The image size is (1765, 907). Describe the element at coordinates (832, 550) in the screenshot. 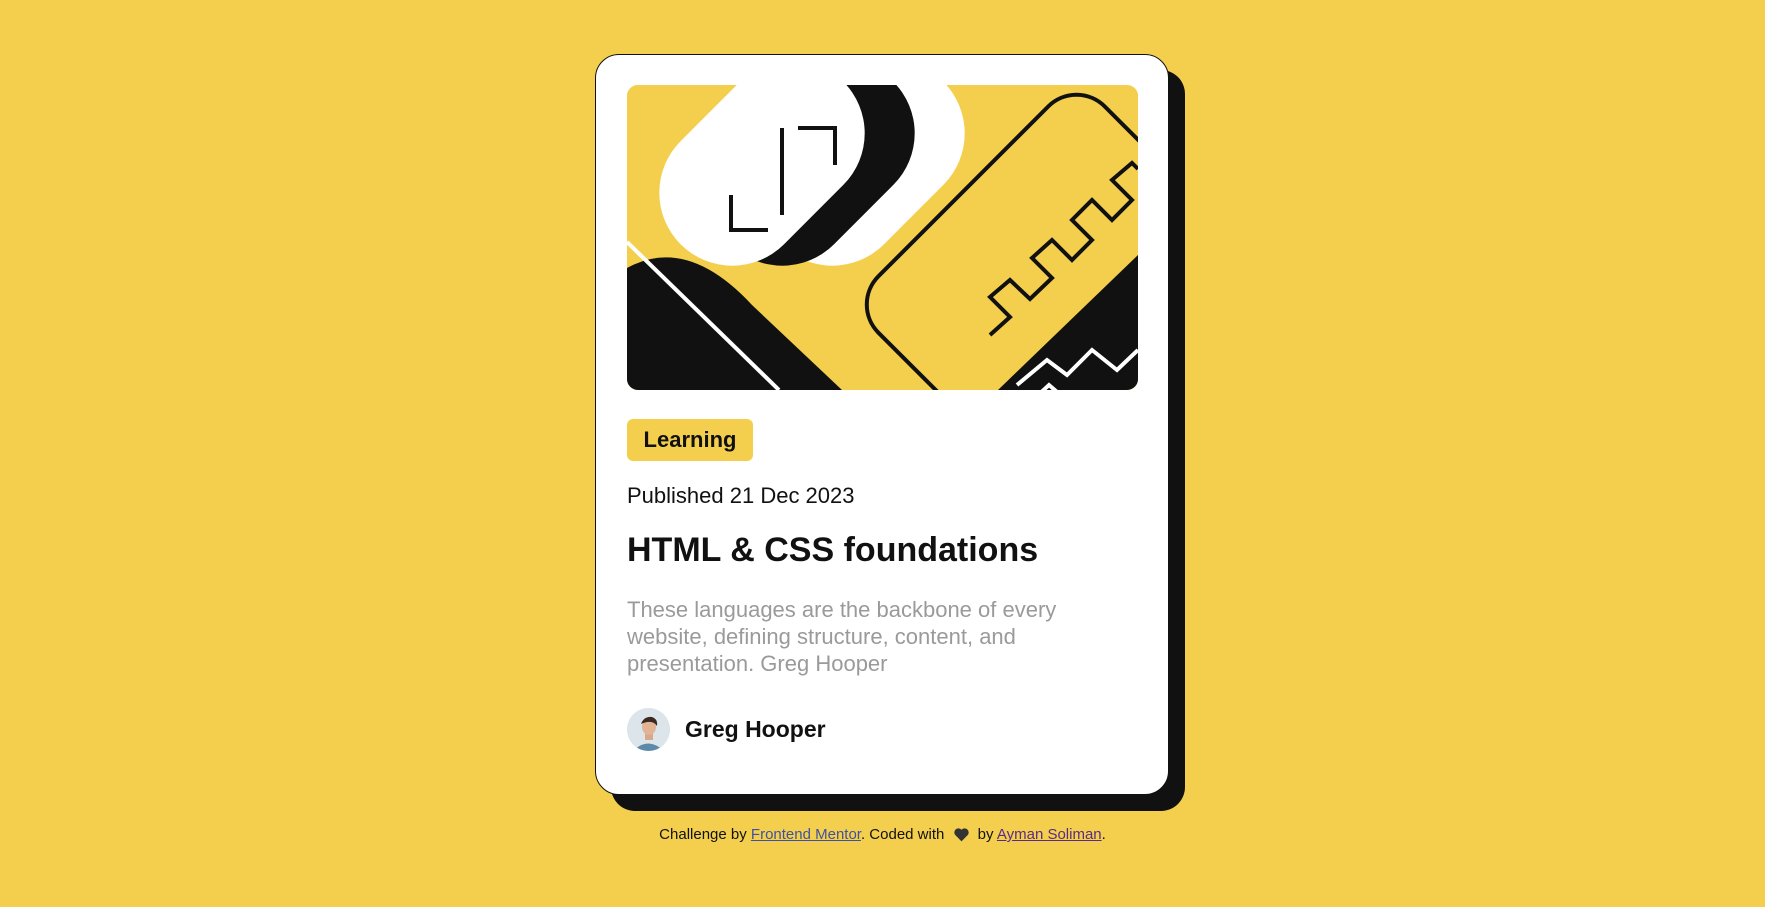

I see `card-title: HTML & CSS foundations` at that location.